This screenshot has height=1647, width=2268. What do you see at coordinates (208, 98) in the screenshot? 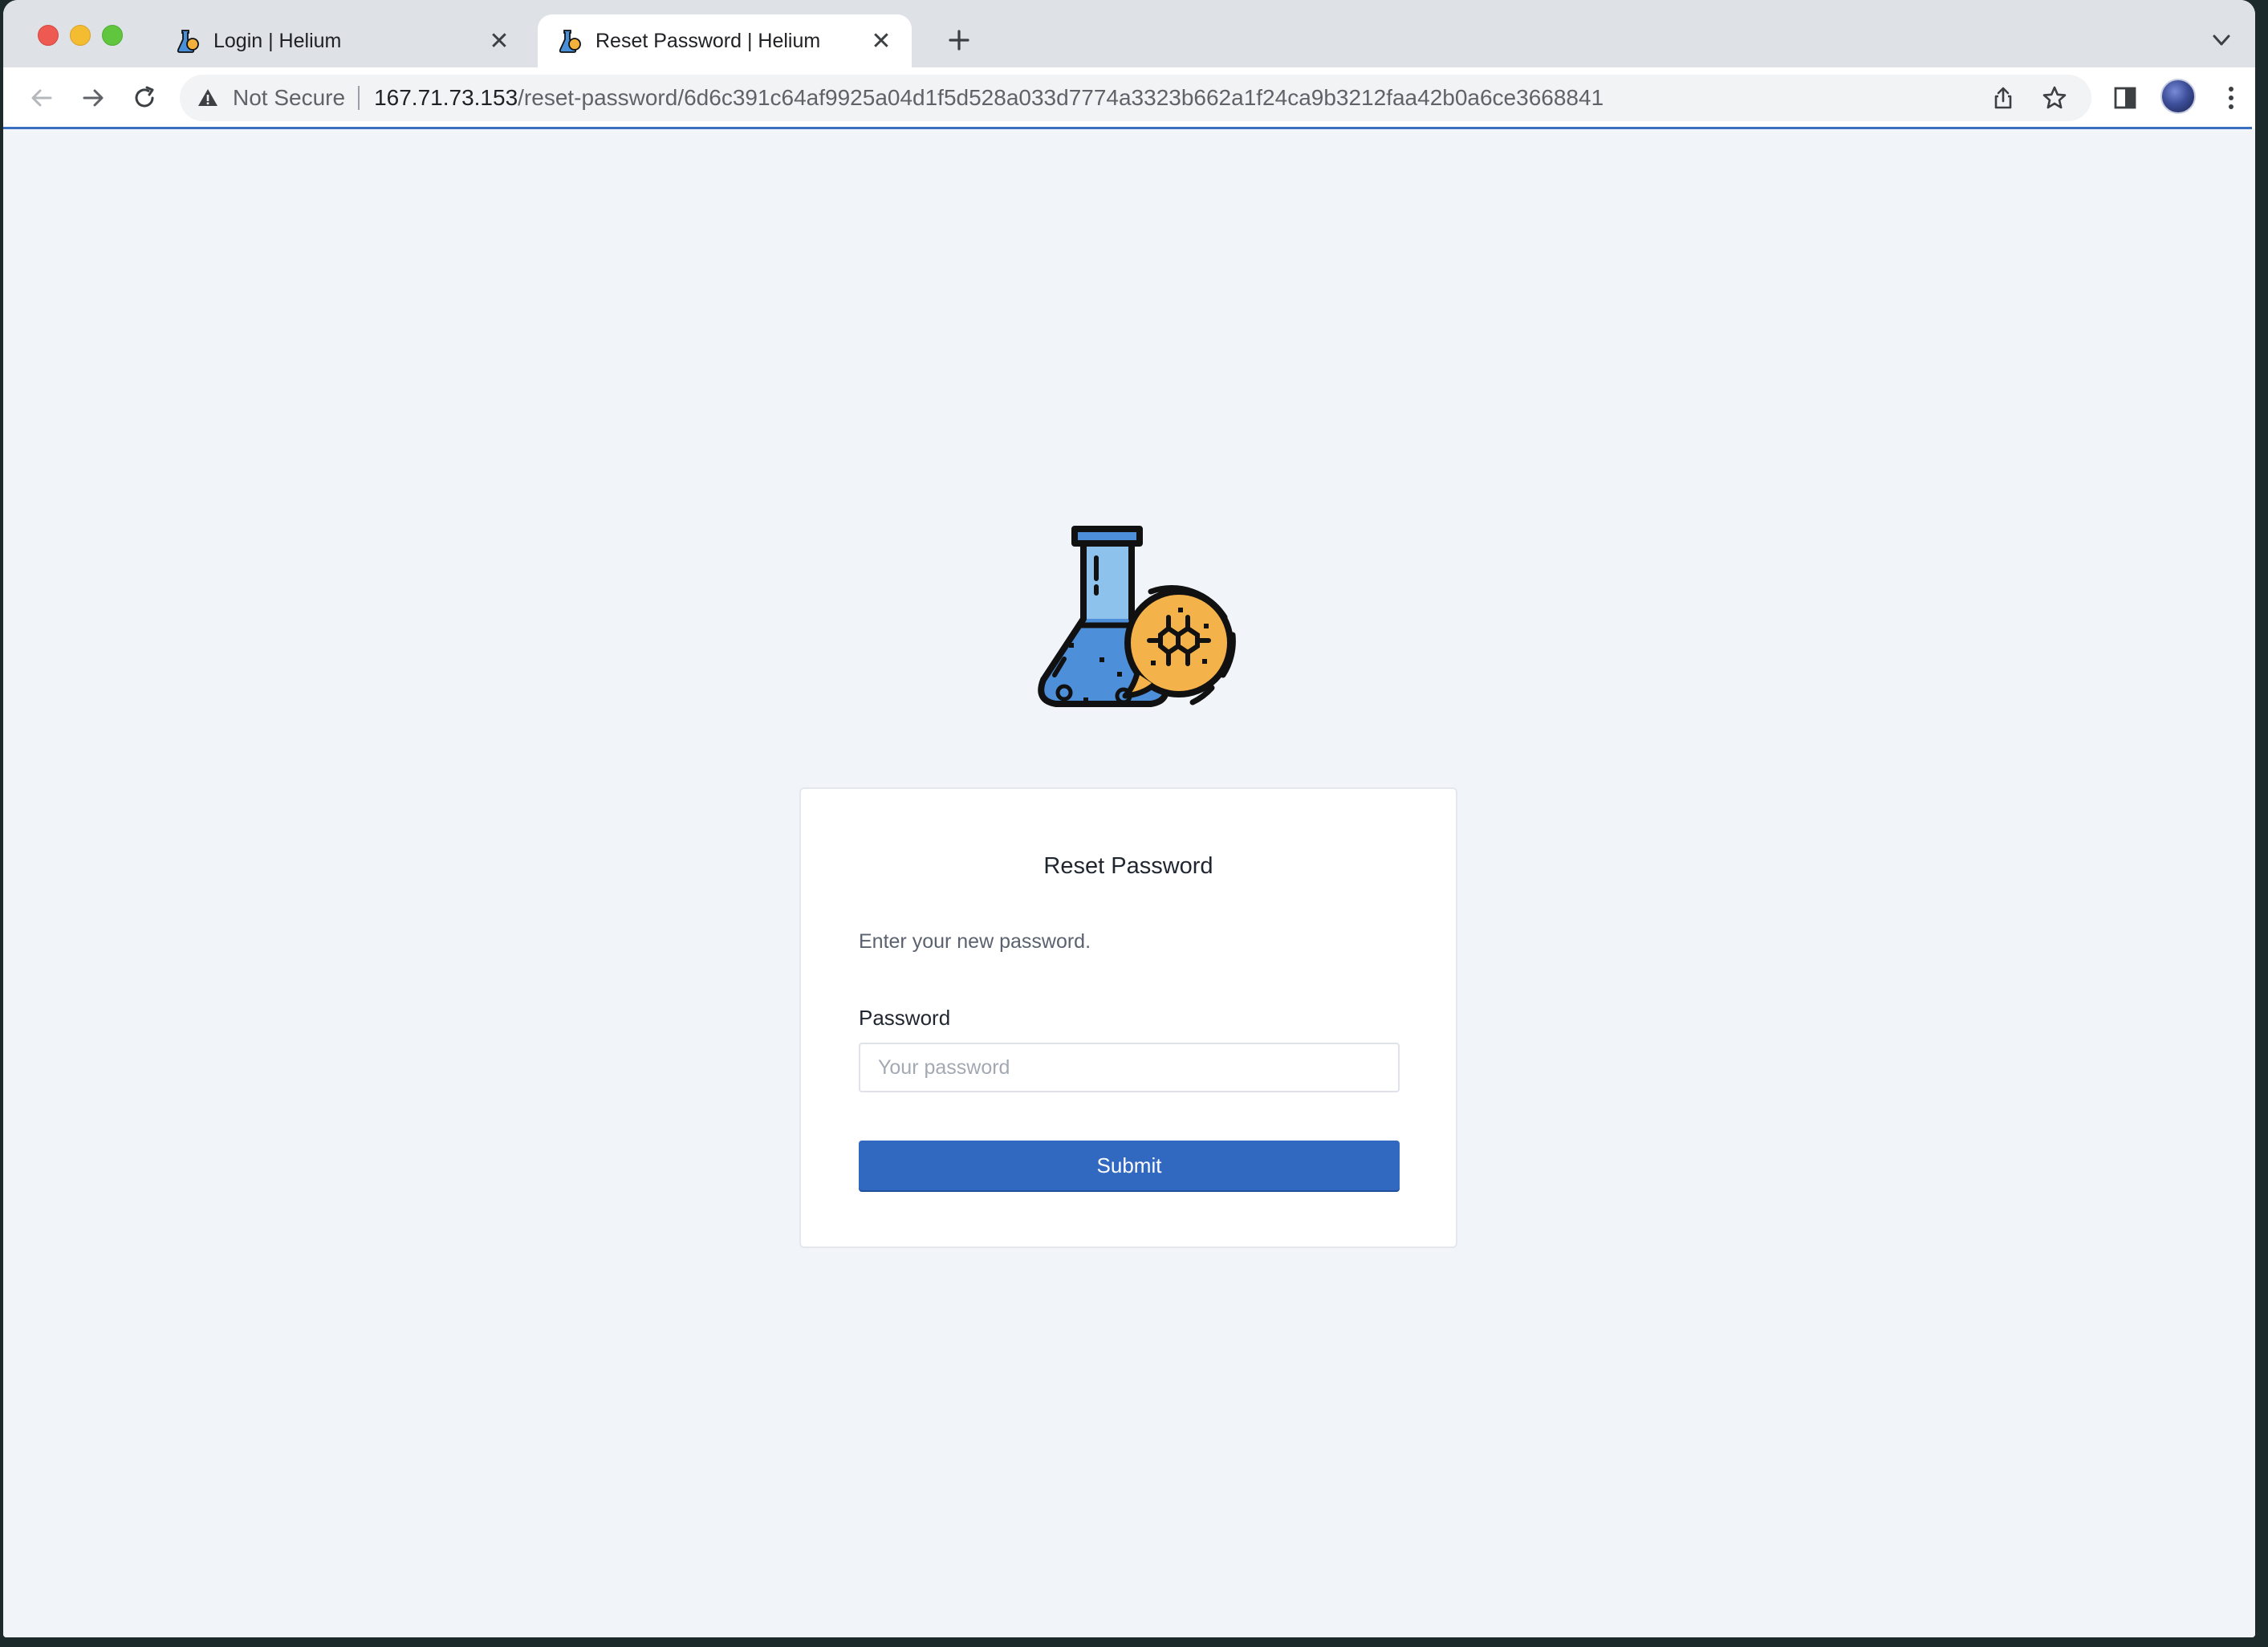
I see `warning-icon` at bounding box center [208, 98].